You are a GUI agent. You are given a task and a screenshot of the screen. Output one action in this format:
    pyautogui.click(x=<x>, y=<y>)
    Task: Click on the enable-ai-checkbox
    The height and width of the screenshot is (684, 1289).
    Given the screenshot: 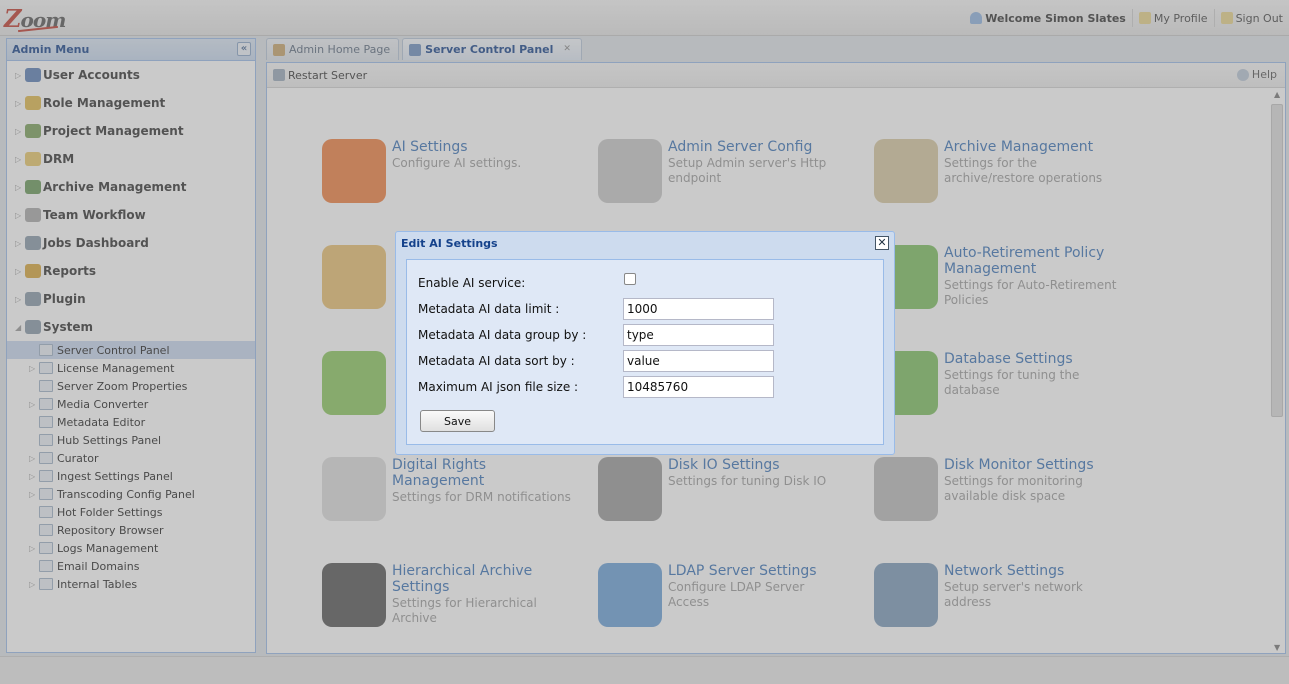 What is the action you would take?
    pyautogui.click(x=630, y=279)
    